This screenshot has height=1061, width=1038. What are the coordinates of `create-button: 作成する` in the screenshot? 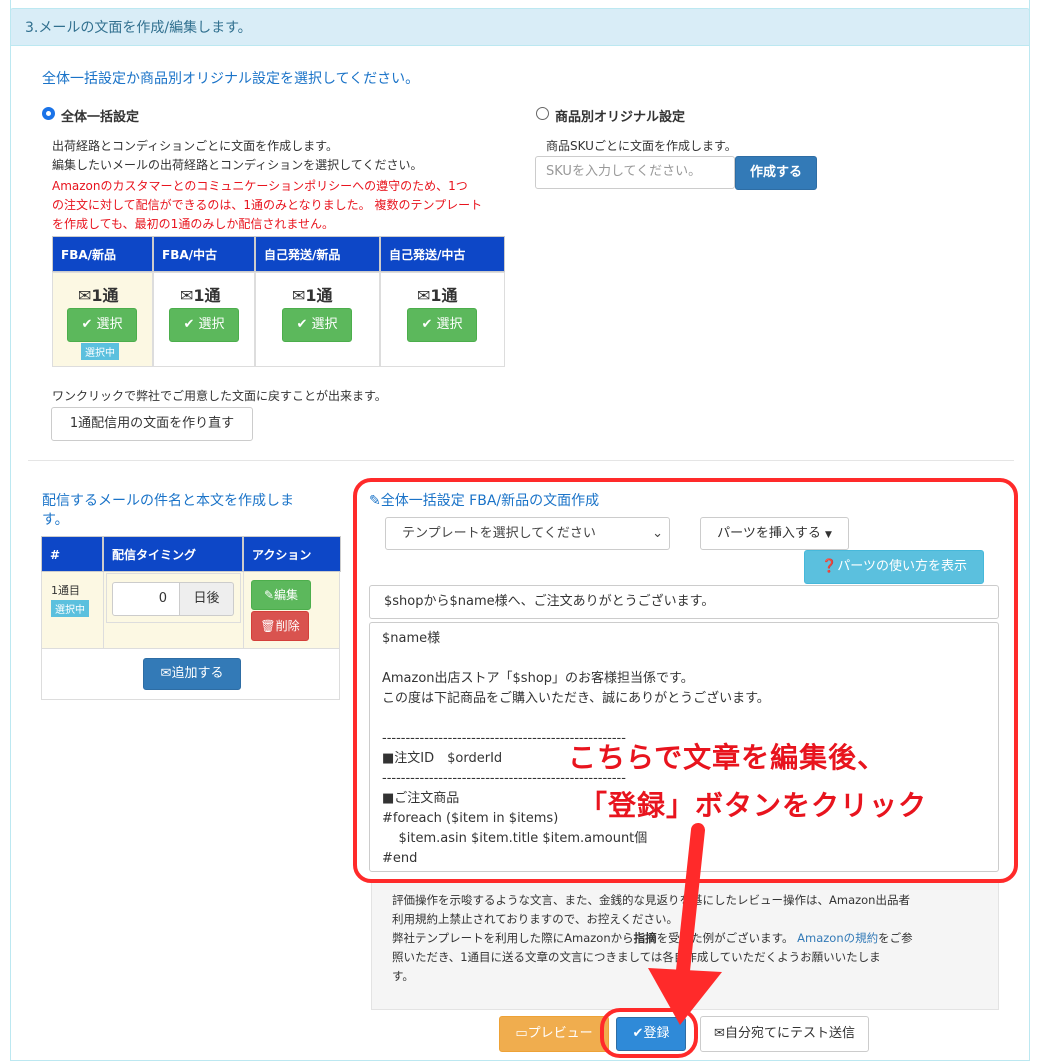 It's located at (776, 173).